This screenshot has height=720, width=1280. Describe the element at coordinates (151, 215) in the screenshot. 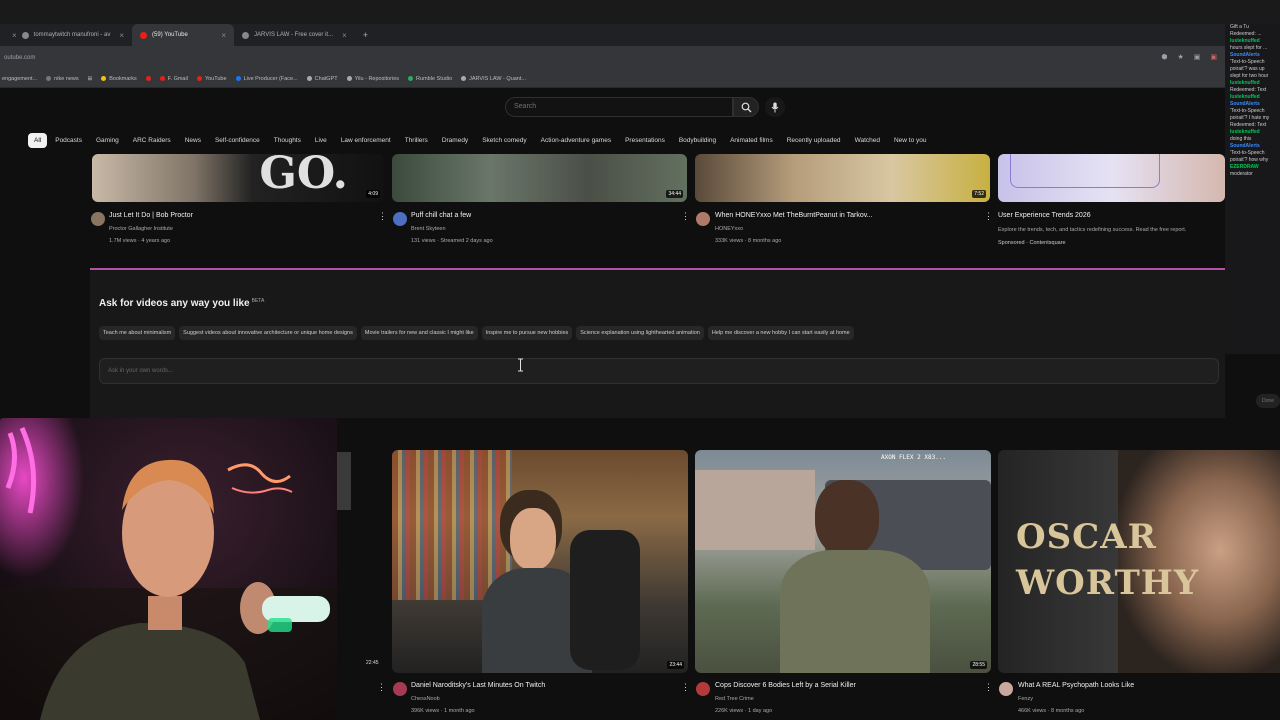

I see `video-title: Just Let It Do | Bob Proctor` at that location.